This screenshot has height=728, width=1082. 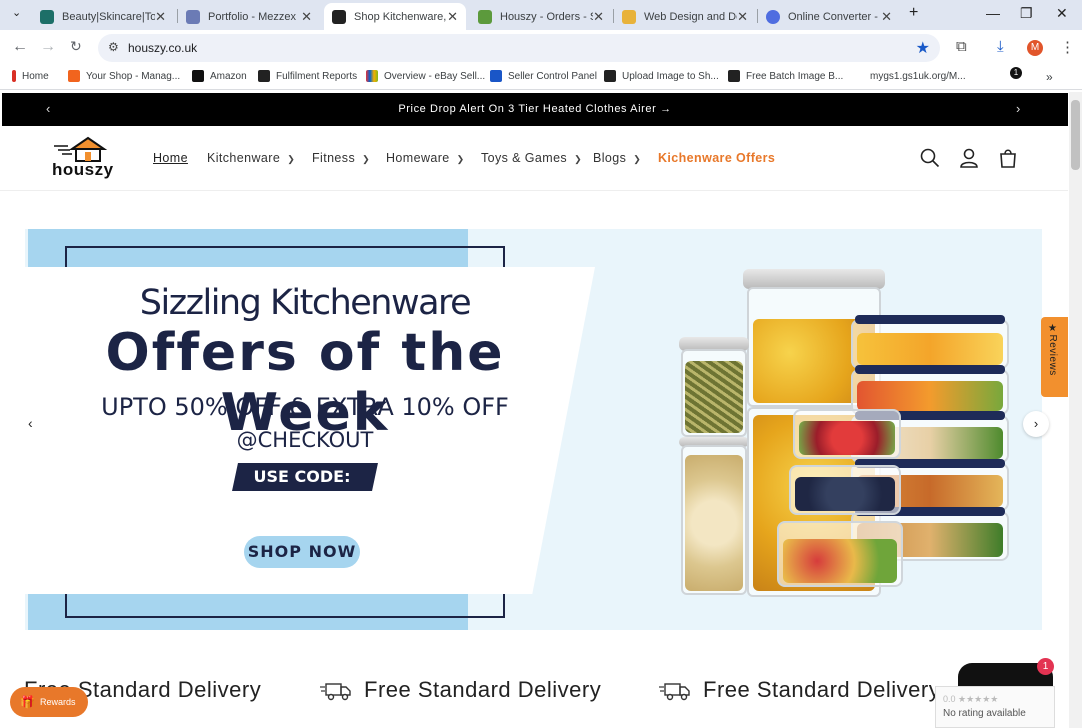 What do you see at coordinates (395, 16) in the screenshot?
I see `tab-3-active: Shop Kitchenware, F ✕` at bounding box center [395, 16].